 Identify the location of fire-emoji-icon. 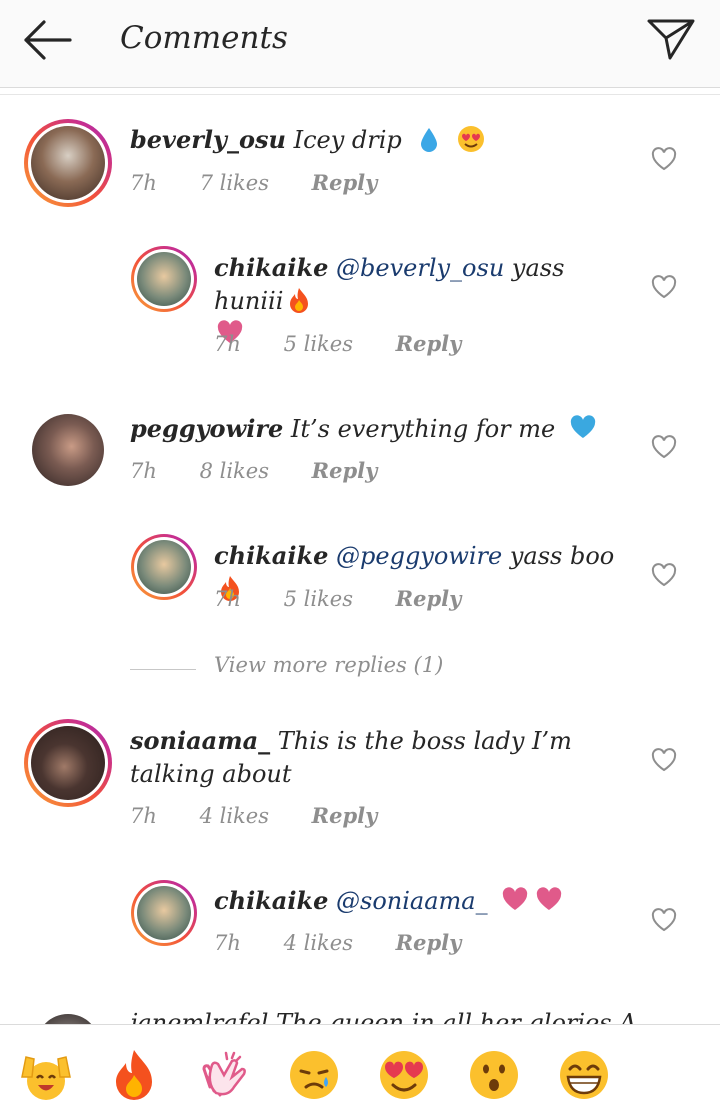
(134, 1075).